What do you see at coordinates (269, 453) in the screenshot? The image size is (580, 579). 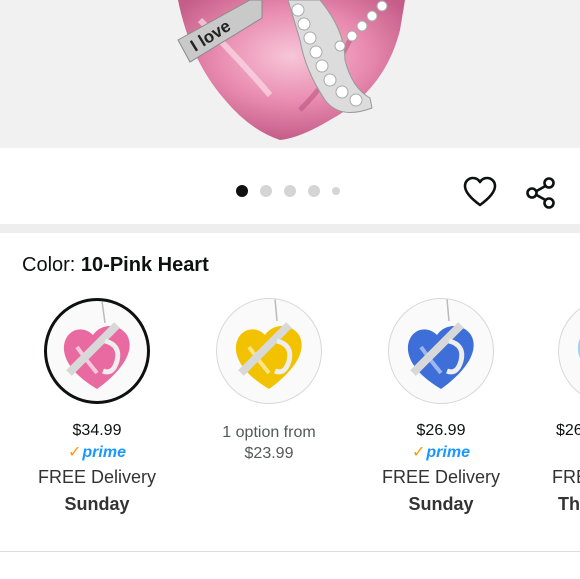 I see `swatch-price-from: $23.99` at bounding box center [269, 453].